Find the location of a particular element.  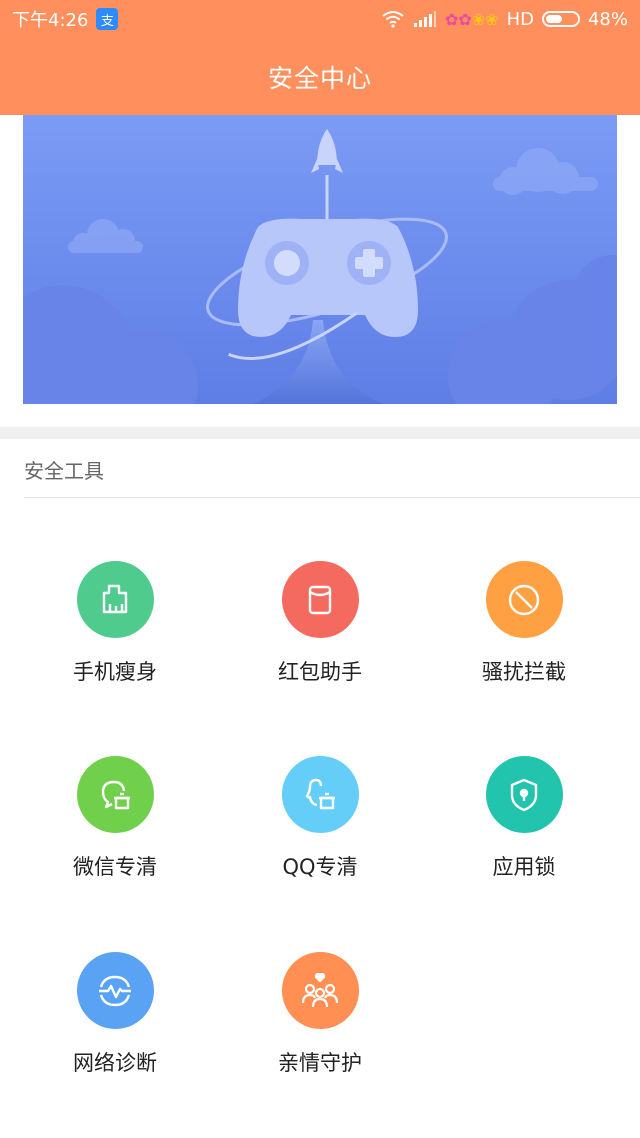

wechat-clean-icon is located at coordinates (115, 794).